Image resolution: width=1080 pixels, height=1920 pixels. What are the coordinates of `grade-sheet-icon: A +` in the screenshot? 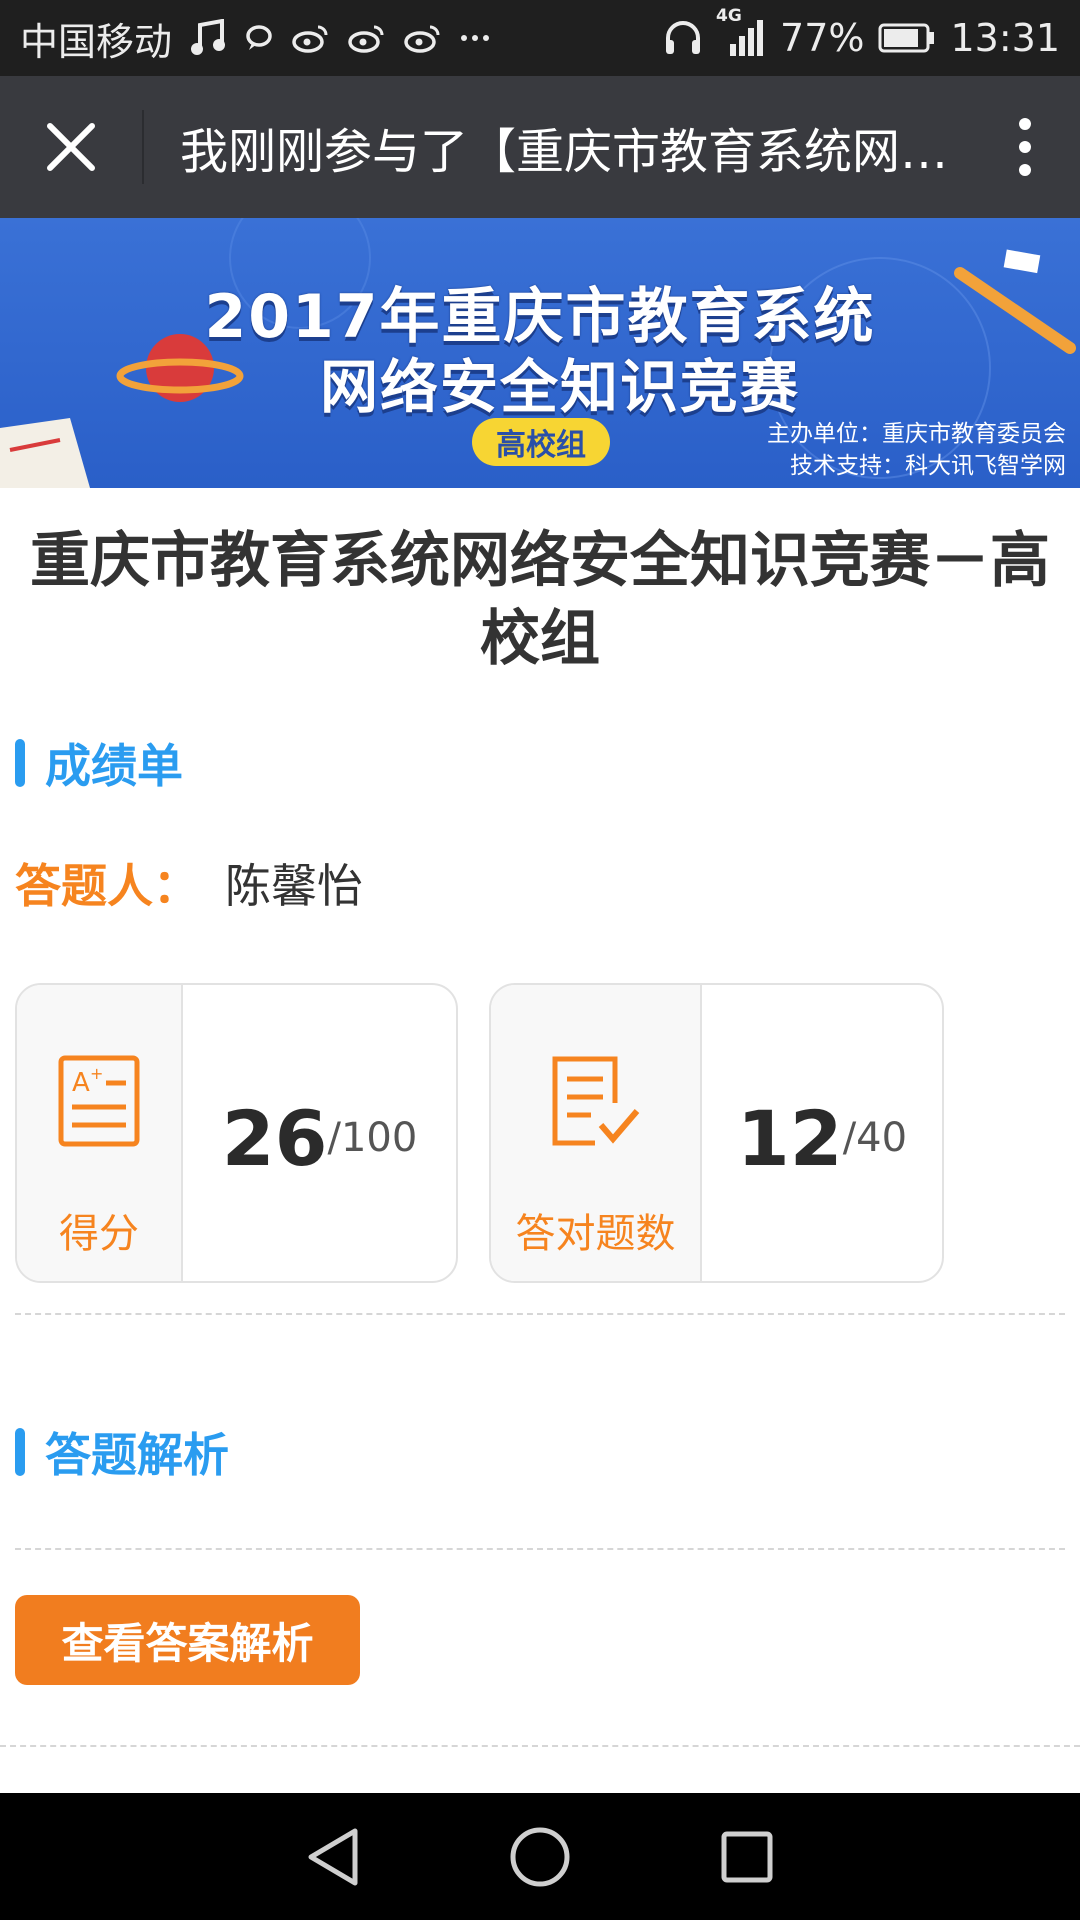 It's located at (99, 1101).